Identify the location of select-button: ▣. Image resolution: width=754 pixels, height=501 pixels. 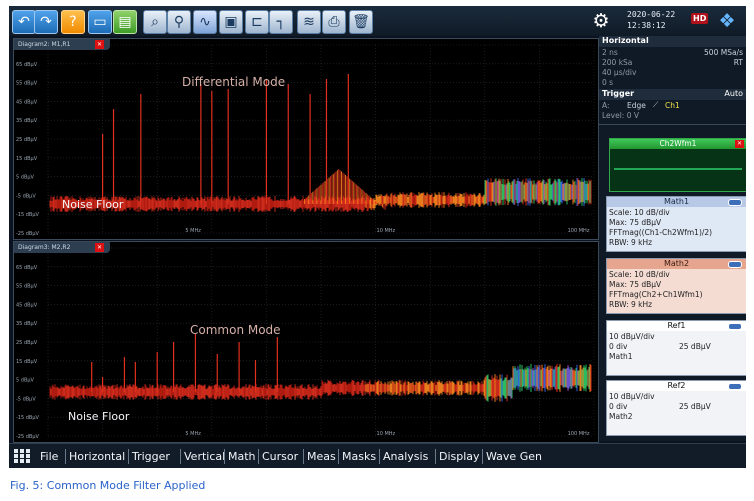
(231, 22).